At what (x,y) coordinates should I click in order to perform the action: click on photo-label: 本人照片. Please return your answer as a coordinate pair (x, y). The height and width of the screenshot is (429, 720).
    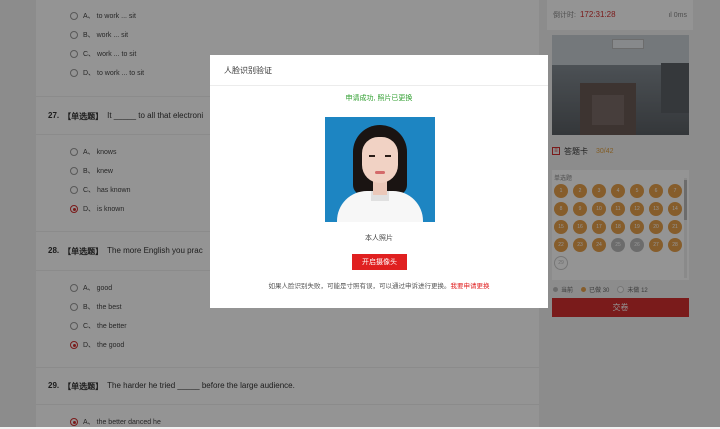
    Looking at the image, I should click on (379, 238).